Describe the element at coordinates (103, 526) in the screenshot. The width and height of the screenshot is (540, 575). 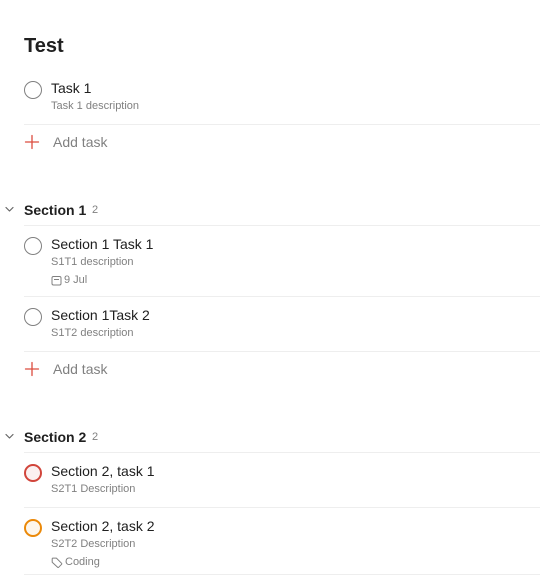
I see `task-title: Section 2, task 2` at that location.